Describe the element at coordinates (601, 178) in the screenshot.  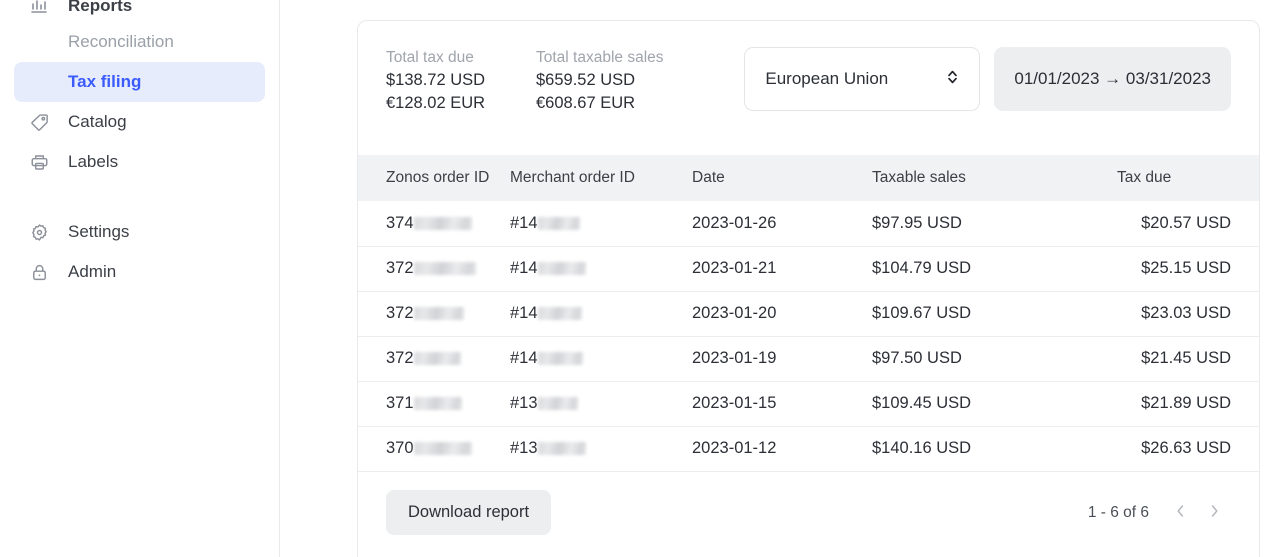
I see `column-header-merchant-order-id: Merchant order ID` at that location.